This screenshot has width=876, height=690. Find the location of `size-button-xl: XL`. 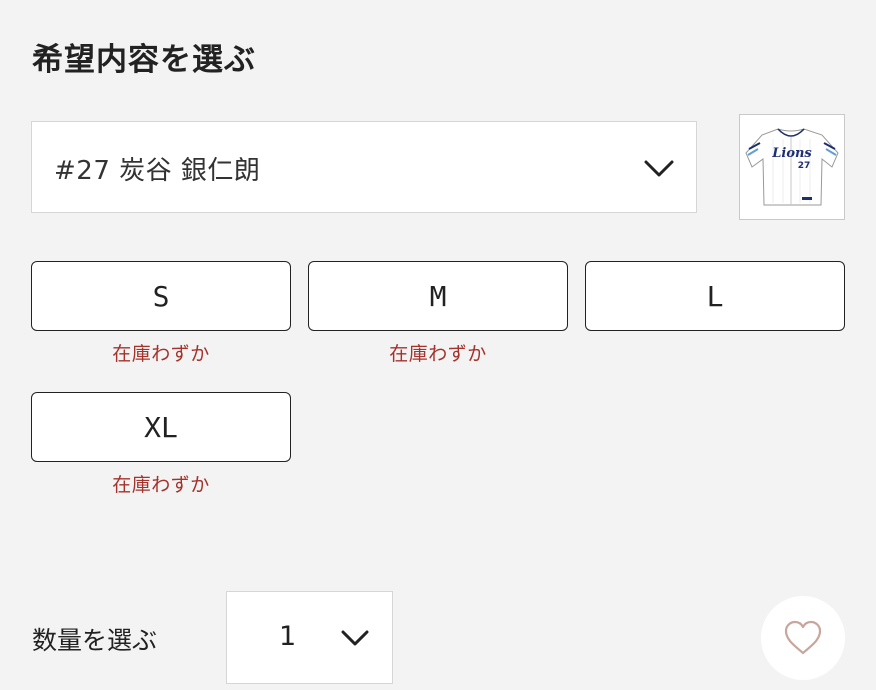

size-button-xl: XL is located at coordinates (161, 427).